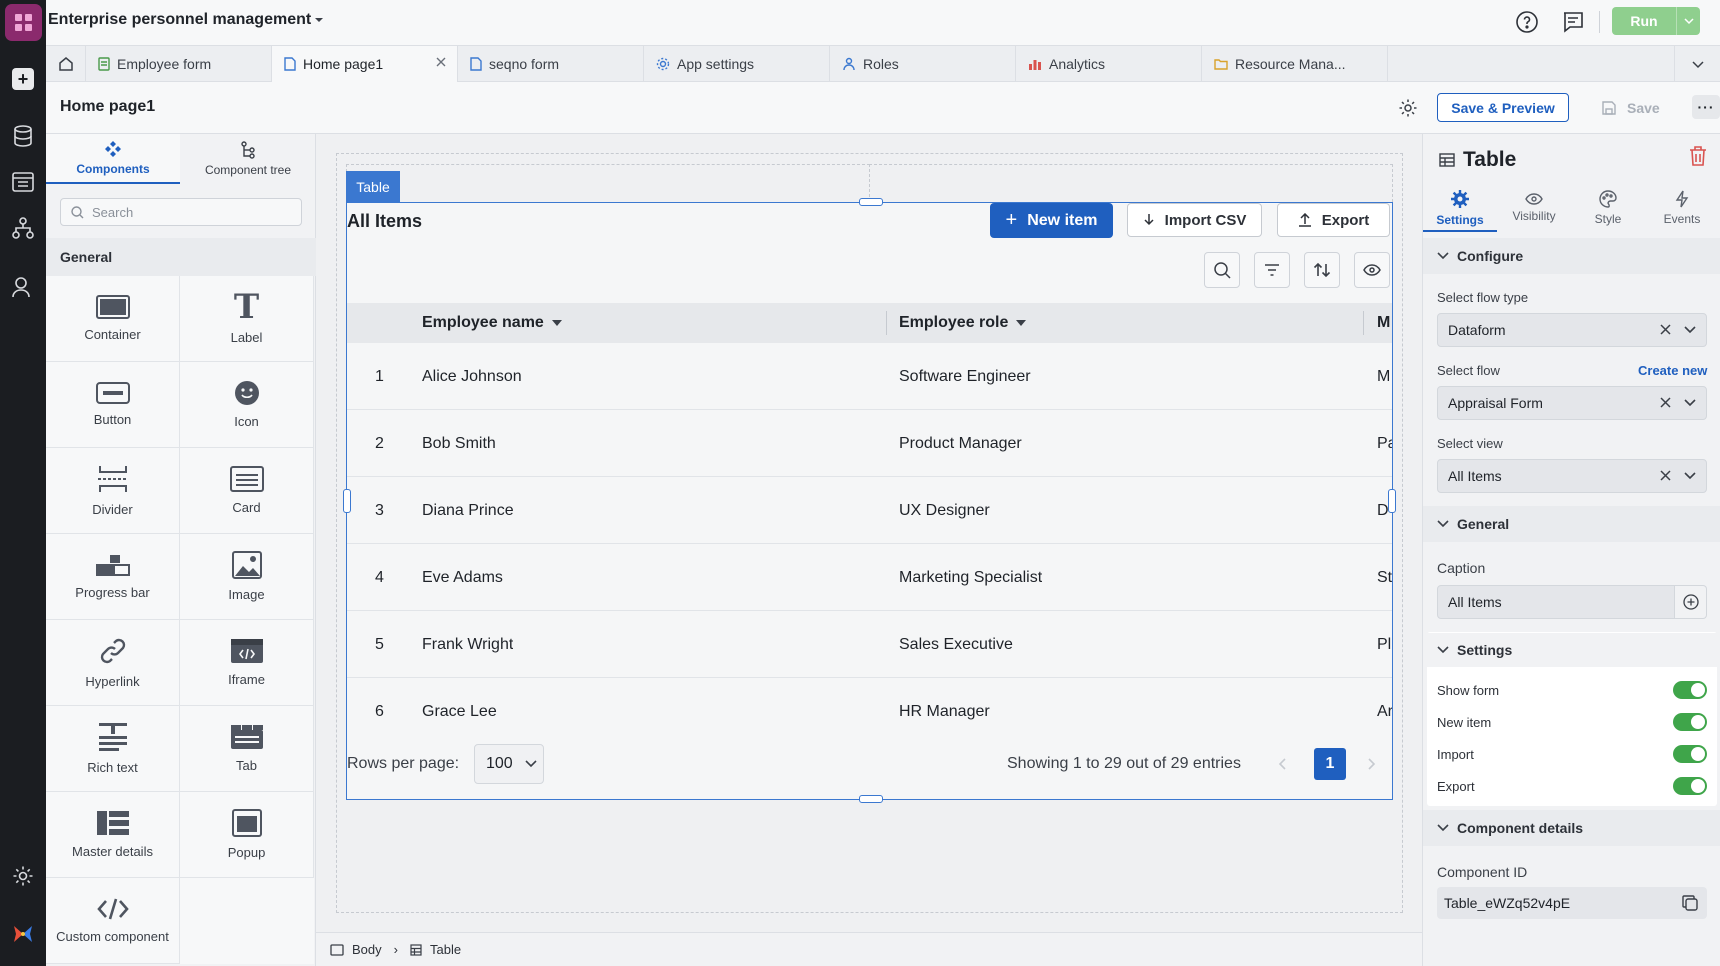 This screenshot has width=1720, height=966. I want to click on component-button: Button, so click(113, 405).